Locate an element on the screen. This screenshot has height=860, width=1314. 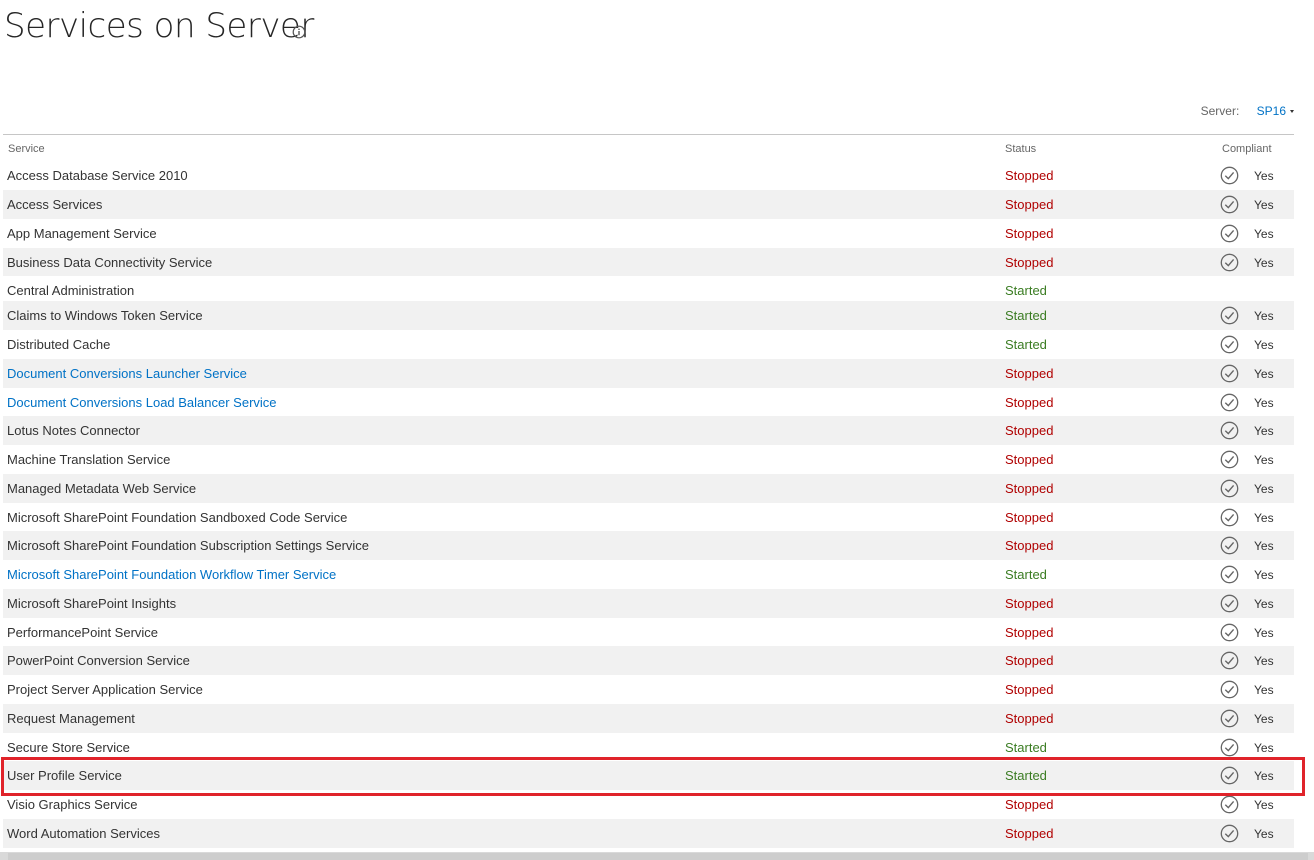
service-name: Visio Graphics Service is located at coordinates (72, 804).